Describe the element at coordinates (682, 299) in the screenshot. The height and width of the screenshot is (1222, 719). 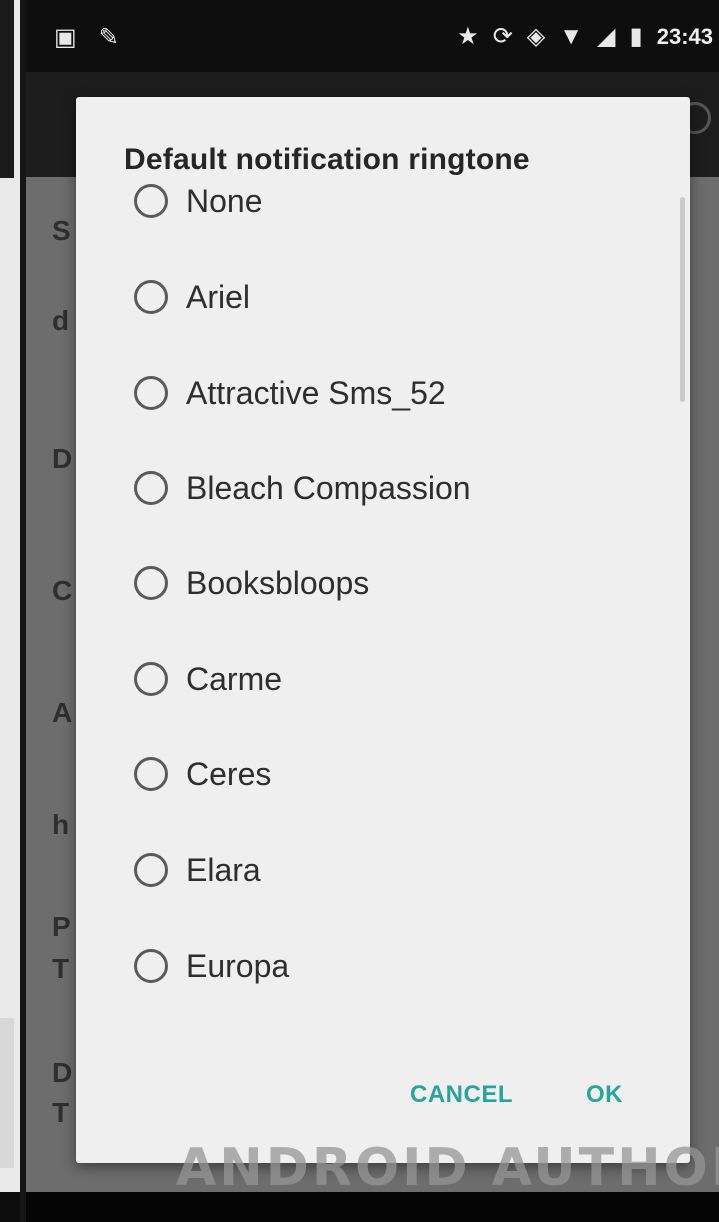
I see `dialog-scrollbar` at that location.